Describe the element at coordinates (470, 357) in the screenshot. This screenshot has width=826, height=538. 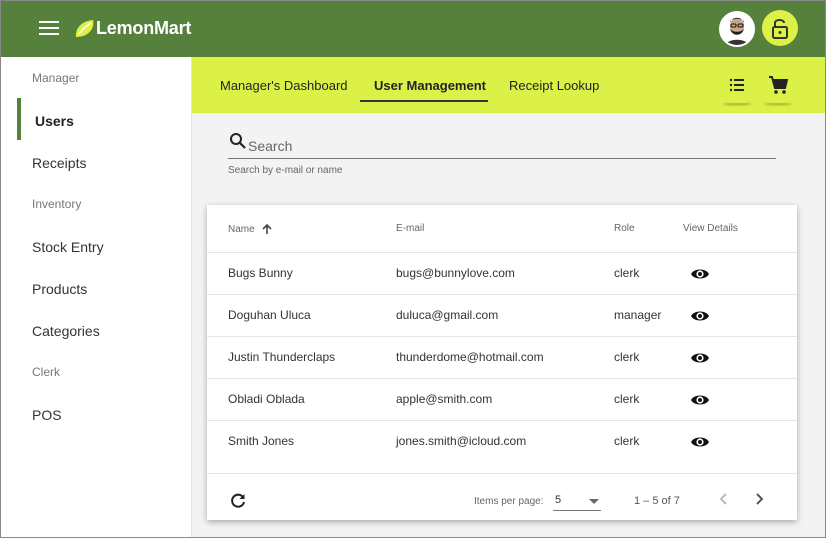
I see `cell-email: thunderdome@hotmail.com` at that location.